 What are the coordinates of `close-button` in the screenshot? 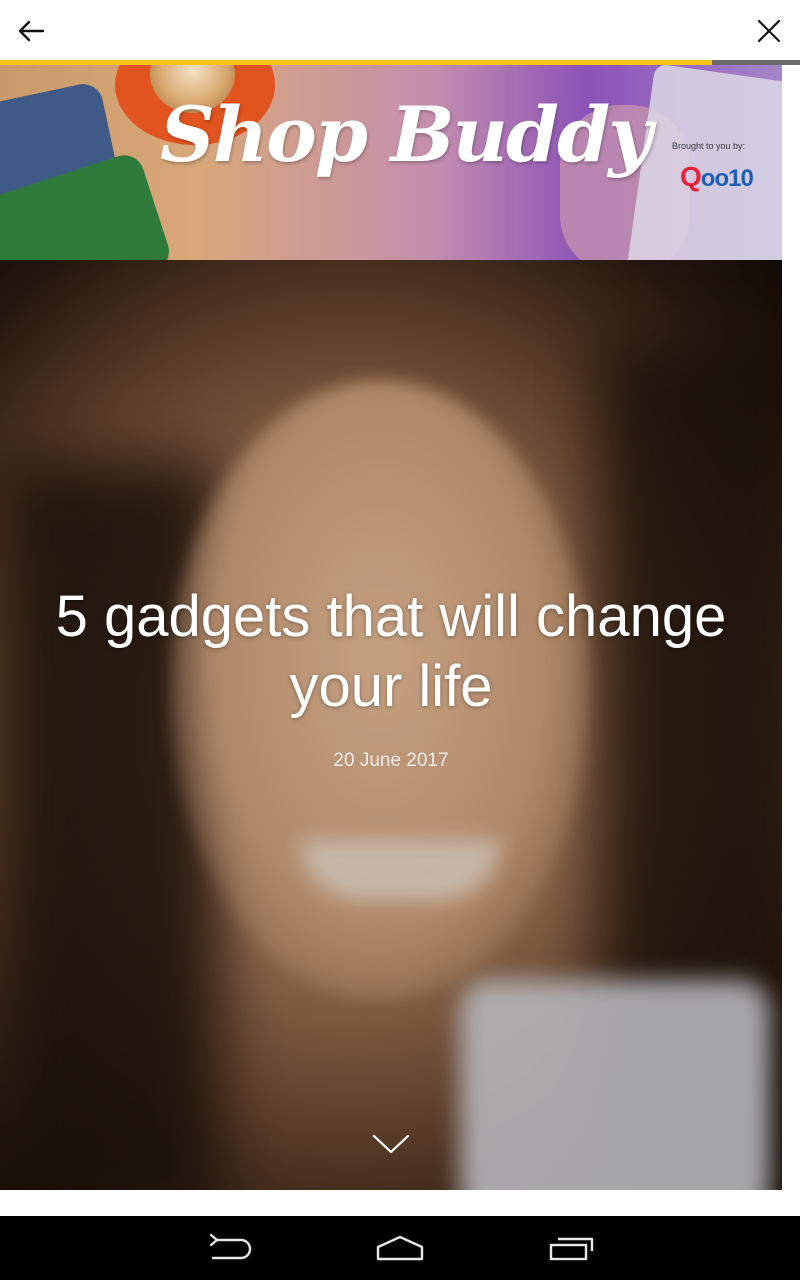 It's located at (769, 31).